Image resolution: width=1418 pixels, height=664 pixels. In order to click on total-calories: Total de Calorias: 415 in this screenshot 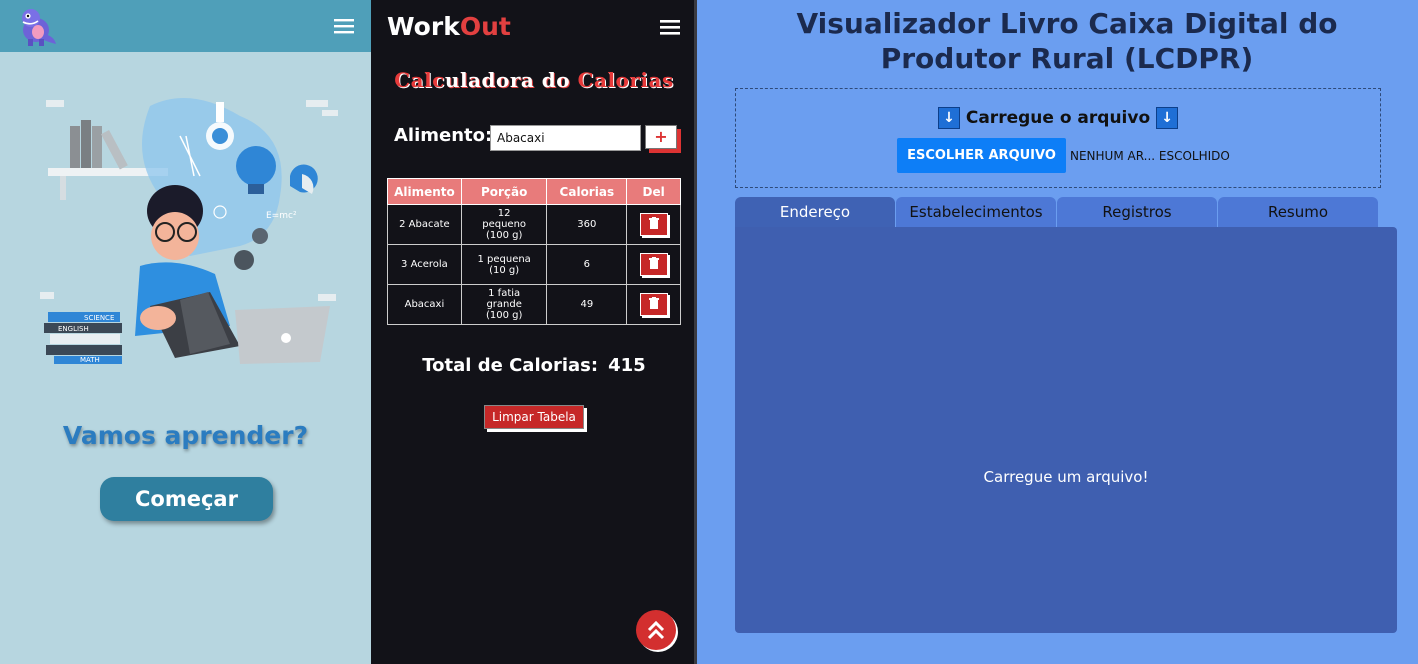, I will do `click(534, 365)`.